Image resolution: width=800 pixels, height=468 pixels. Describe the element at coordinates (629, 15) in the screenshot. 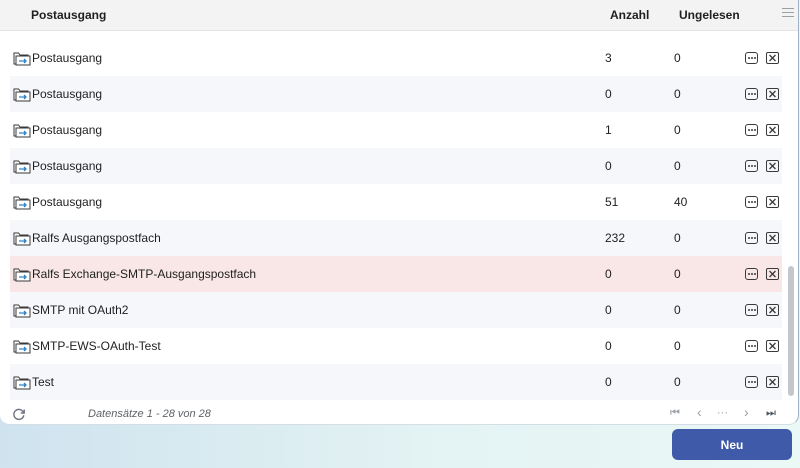

I see `column-header-count: Anzahl` at that location.